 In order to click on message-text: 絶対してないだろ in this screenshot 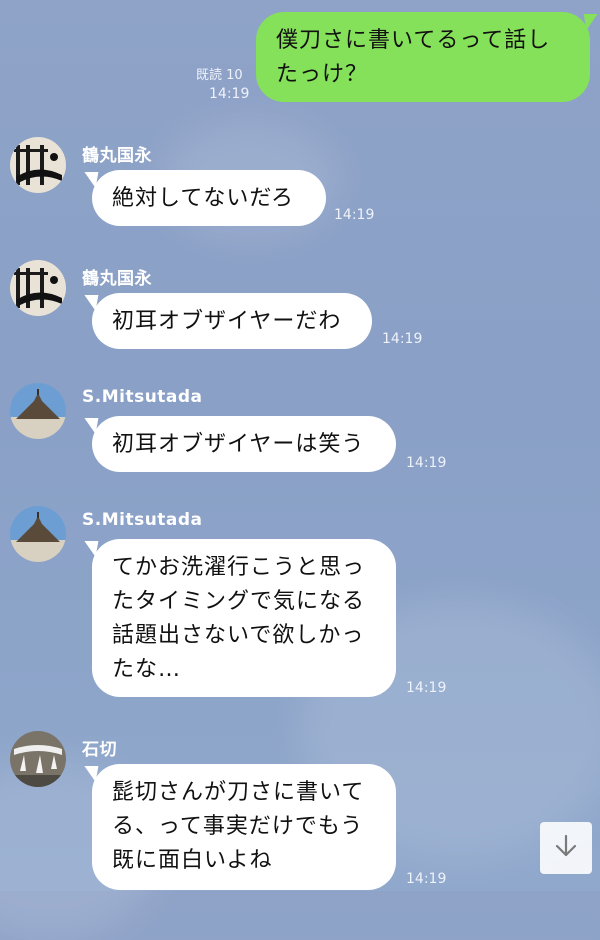, I will do `click(203, 198)`.